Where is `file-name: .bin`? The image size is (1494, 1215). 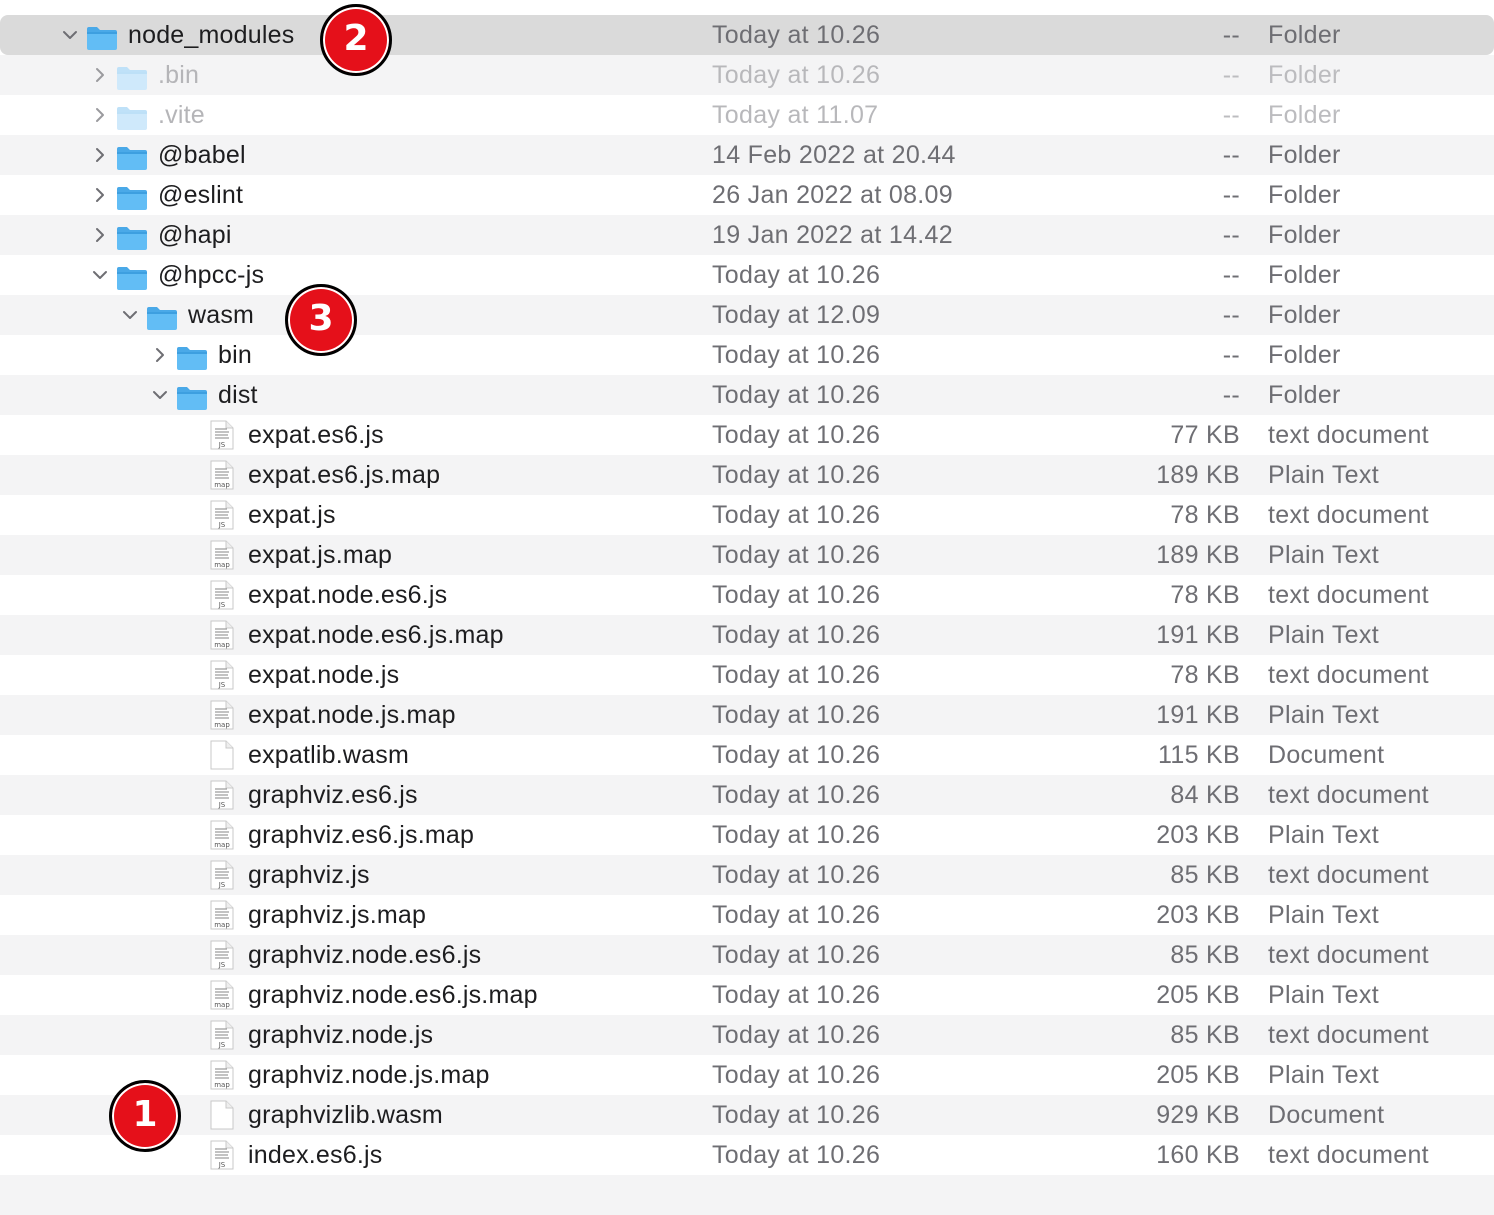
file-name: .bin is located at coordinates (179, 75).